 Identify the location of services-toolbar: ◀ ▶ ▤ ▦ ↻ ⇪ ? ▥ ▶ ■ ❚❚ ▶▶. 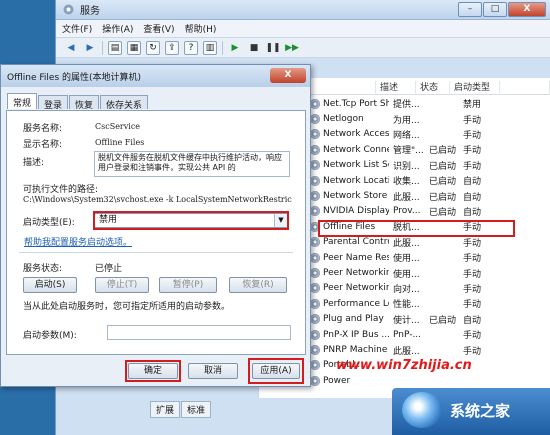
(303, 48).